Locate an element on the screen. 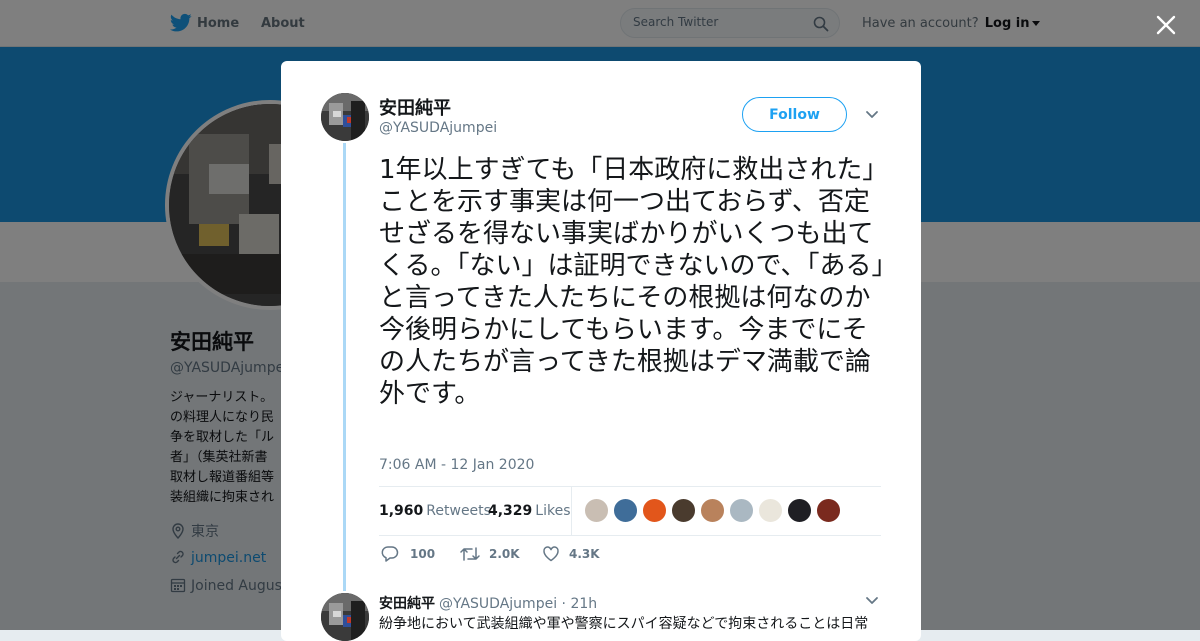  author-name: 安田純平 is located at coordinates (415, 107).